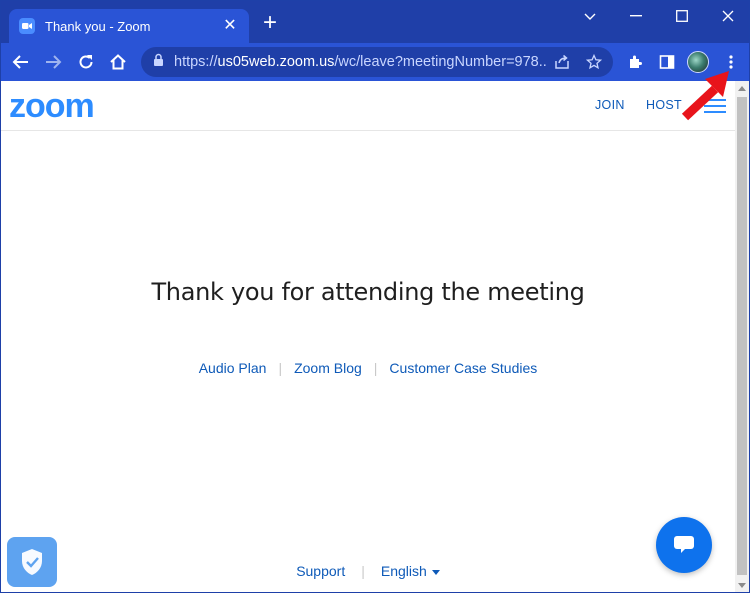  Describe the element at coordinates (368, 292) in the screenshot. I see `page-title: Thank you for attending the meeting` at that location.